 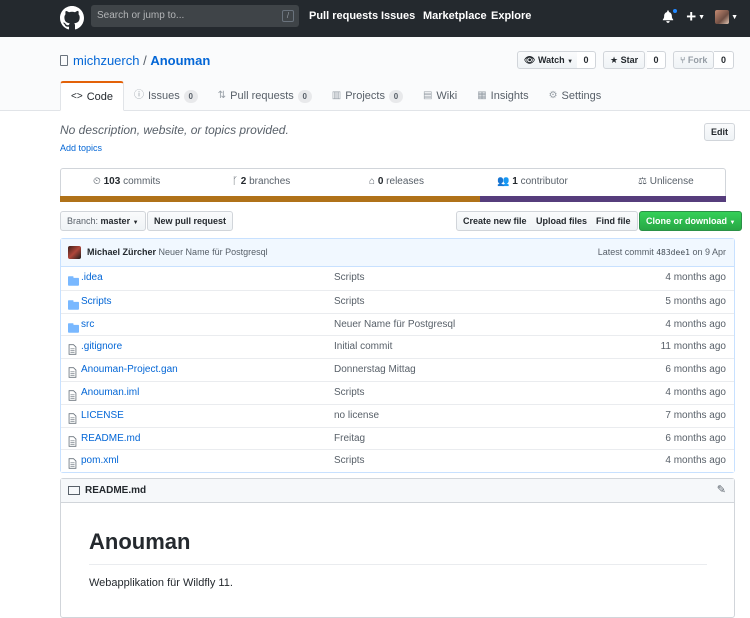 What do you see at coordinates (670, 16) in the screenshot?
I see `notification-bell-icon` at bounding box center [670, 16].